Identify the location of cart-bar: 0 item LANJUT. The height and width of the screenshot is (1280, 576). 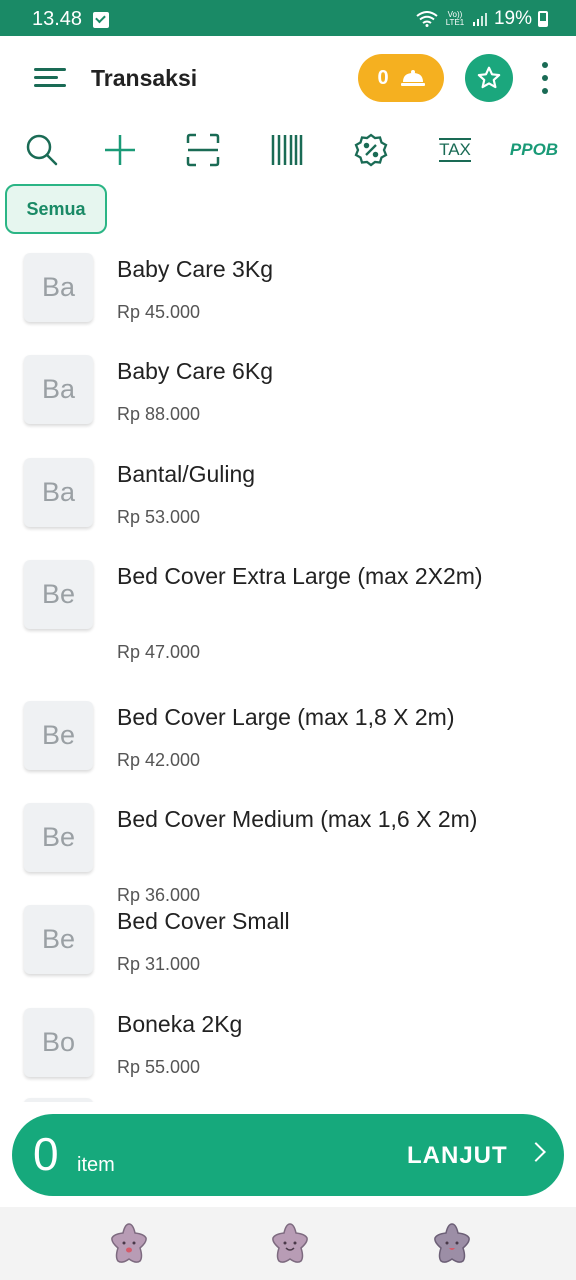
(288, 1155).